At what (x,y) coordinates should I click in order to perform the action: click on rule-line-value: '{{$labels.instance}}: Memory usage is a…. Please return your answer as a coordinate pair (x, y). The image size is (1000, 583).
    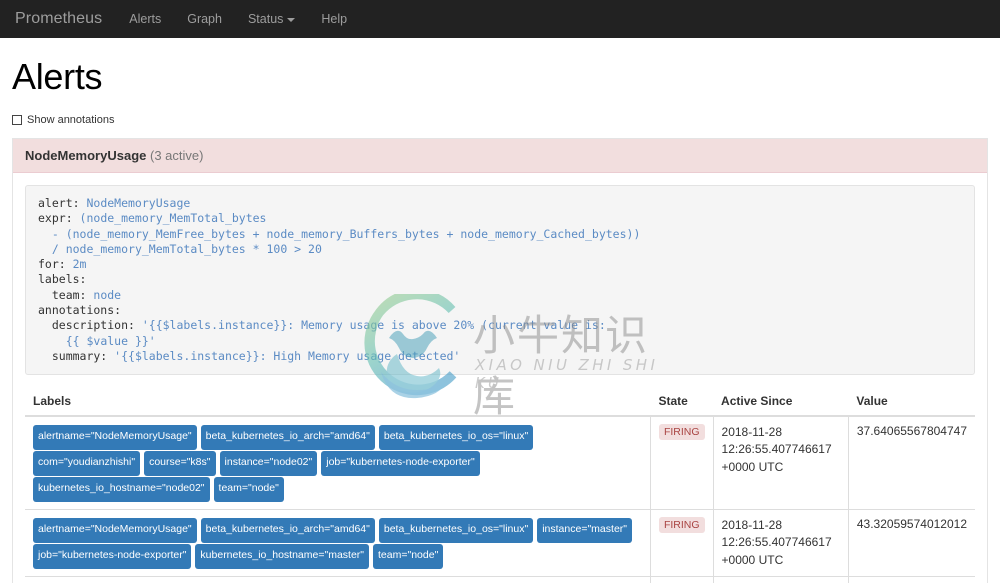
    Looking at the image, I should click on (373, 325).